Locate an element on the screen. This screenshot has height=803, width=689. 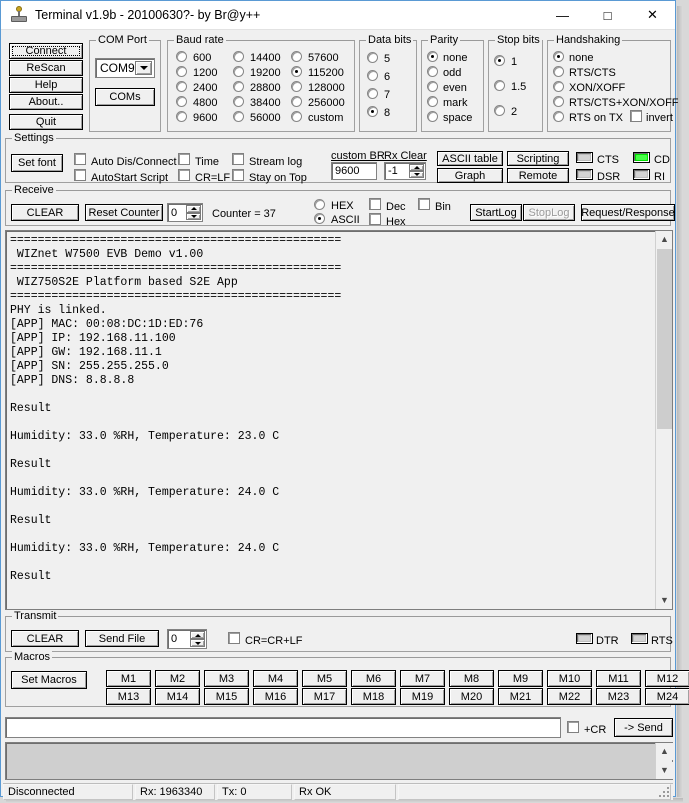
macro-button-m13: M13 is located at coordinates (128, 696).